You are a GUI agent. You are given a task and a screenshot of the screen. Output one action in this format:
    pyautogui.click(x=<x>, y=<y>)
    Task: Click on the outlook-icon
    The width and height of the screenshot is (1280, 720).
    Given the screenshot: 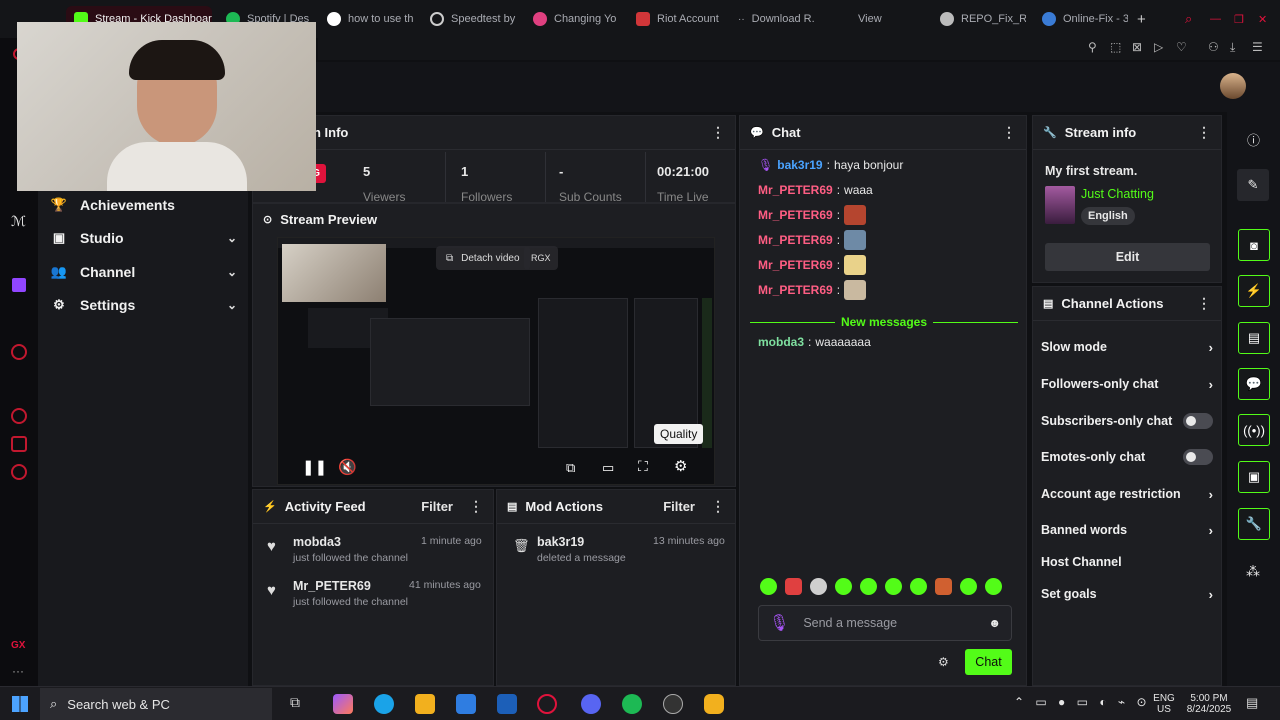 What is the action you would take?
    pyautogui.click(x=507, y=704)
    